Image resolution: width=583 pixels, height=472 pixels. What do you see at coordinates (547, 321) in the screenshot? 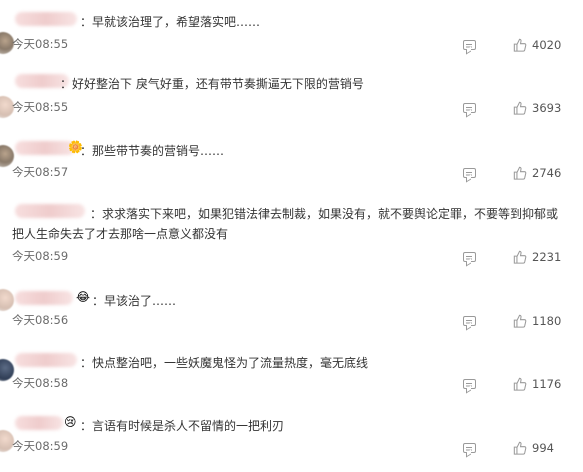
I see `like-count: 1180` at bounding box center [547, 321].